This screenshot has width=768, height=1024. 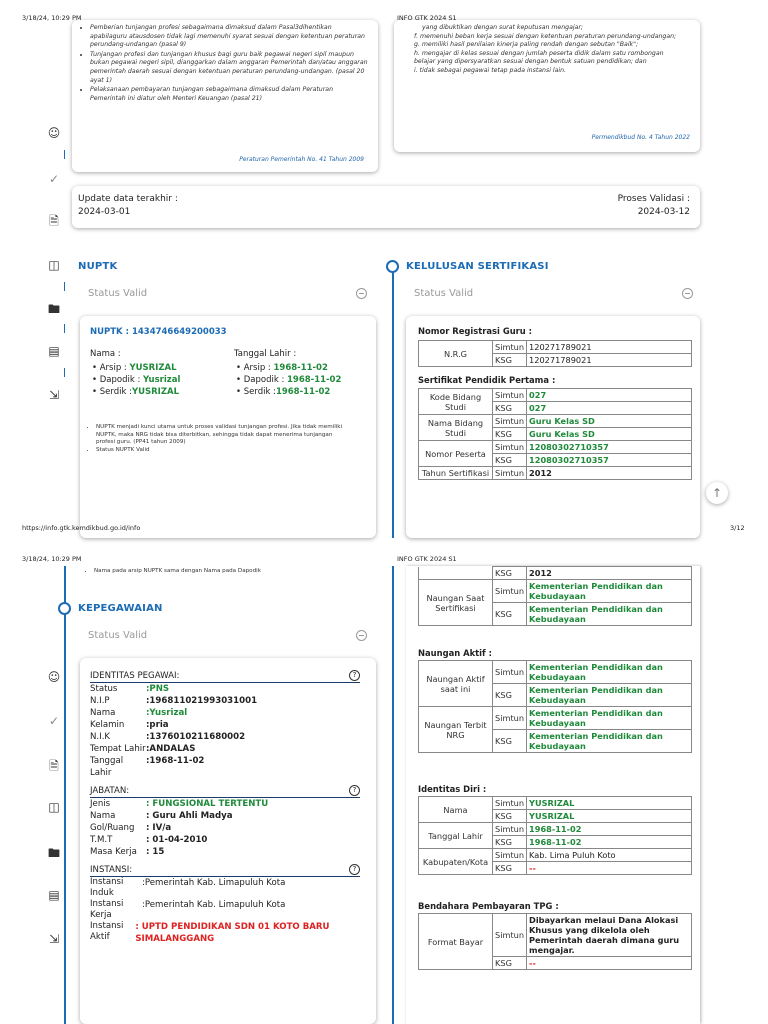 What do you see at coordinates (120, 608) in the screenshot?
I see `section-title-kepegawaian: KEPEGAWAIAN` at bounding box center [120, 608].